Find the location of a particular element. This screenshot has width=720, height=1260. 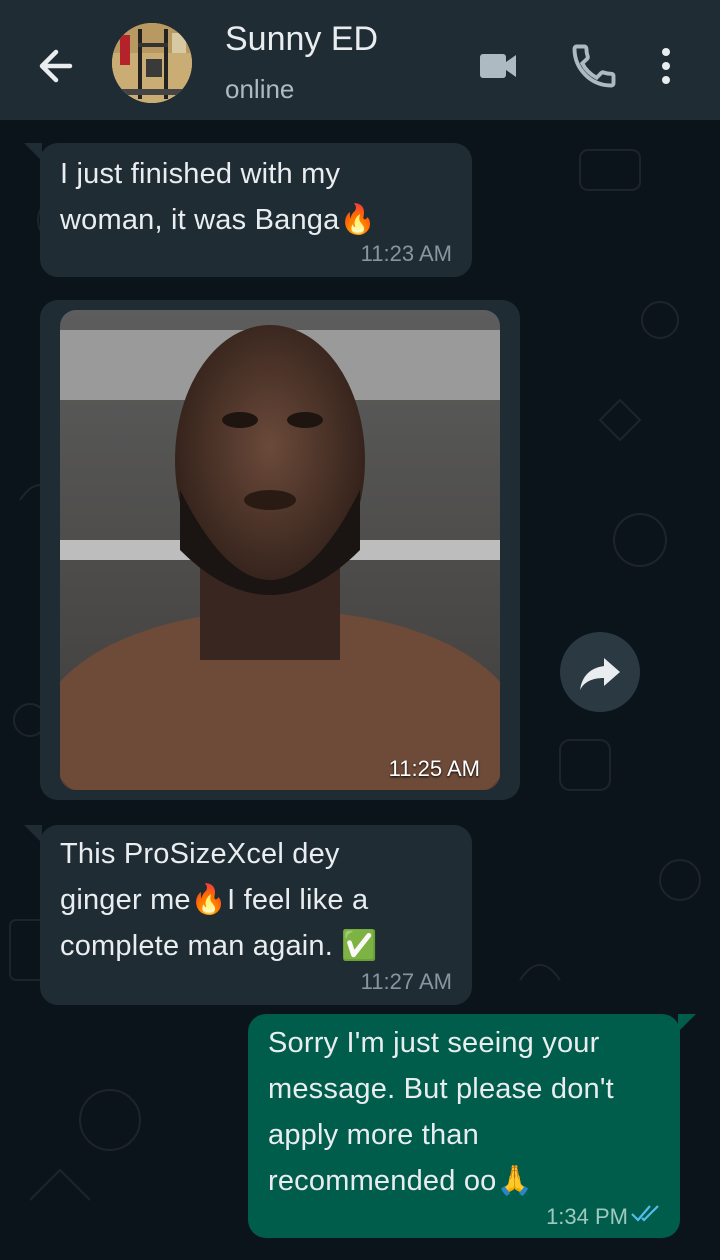

message-text-line: Sorry I'm just seeing your is located at coordinates (434, 1043).